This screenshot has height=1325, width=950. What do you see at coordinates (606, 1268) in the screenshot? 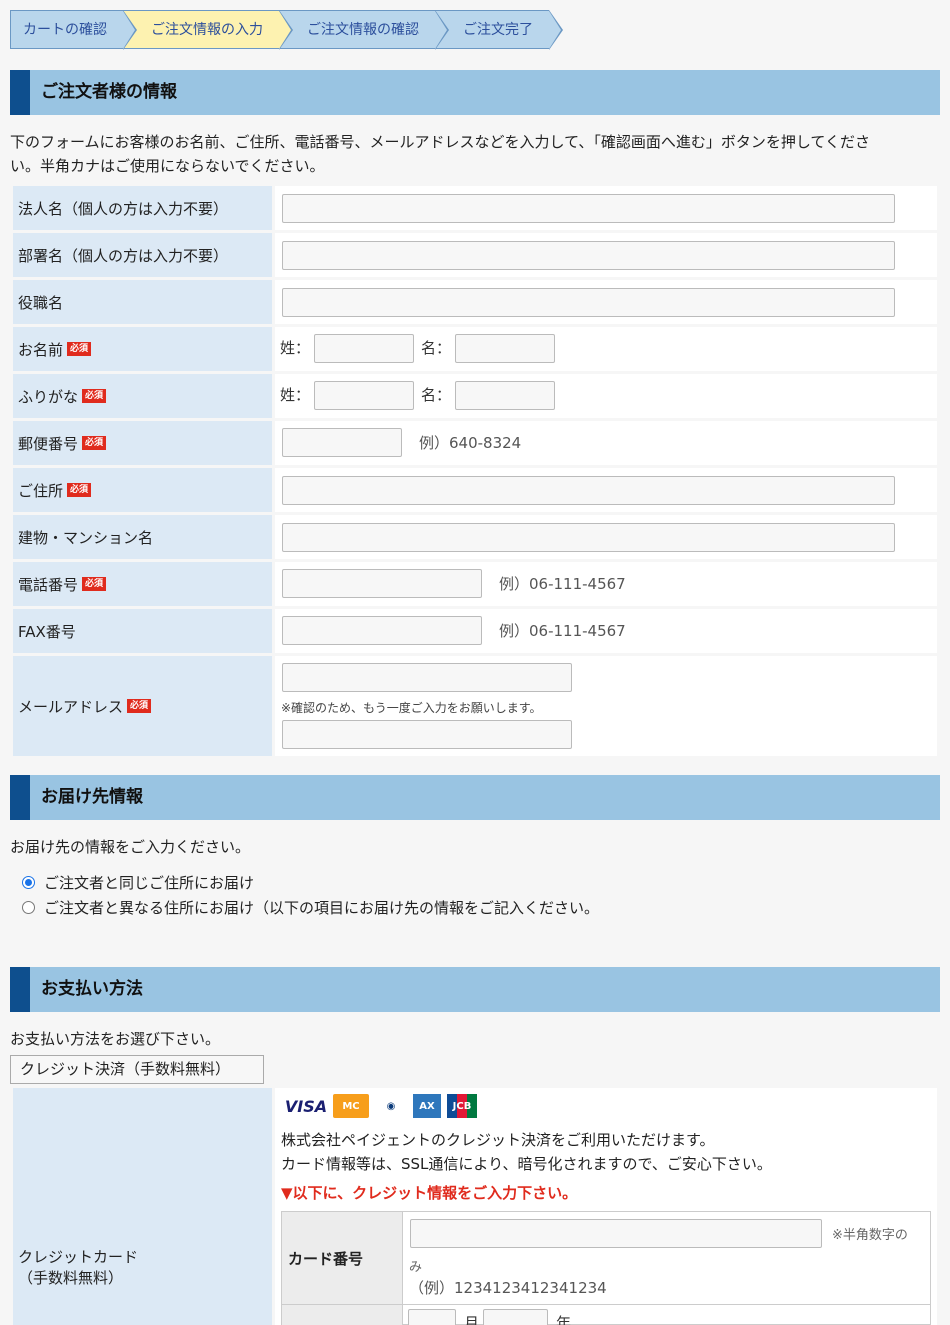
I see `credit-card-form: カード番号 ※半角数字の み （例）1234123412341234 月 年` at bounding box center [606, 1268].